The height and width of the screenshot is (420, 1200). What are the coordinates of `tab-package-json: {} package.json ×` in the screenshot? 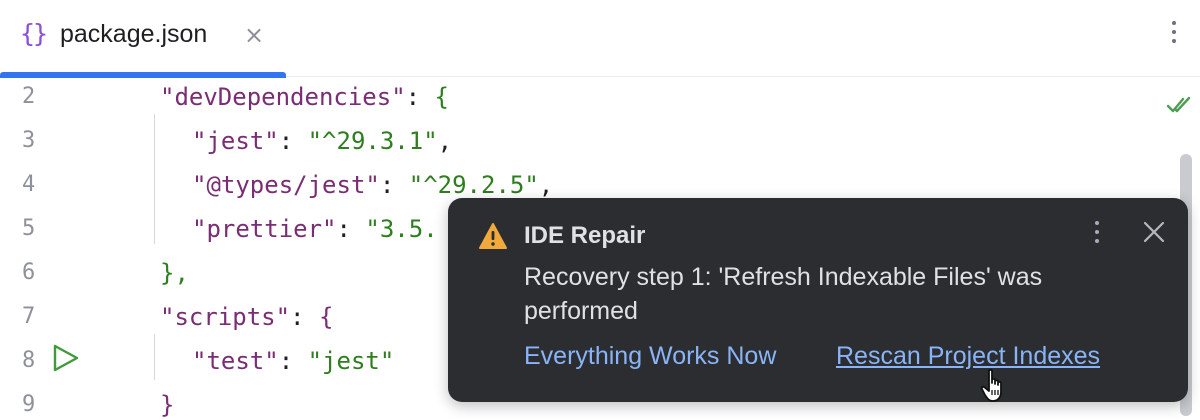 It's located at (143, 39).